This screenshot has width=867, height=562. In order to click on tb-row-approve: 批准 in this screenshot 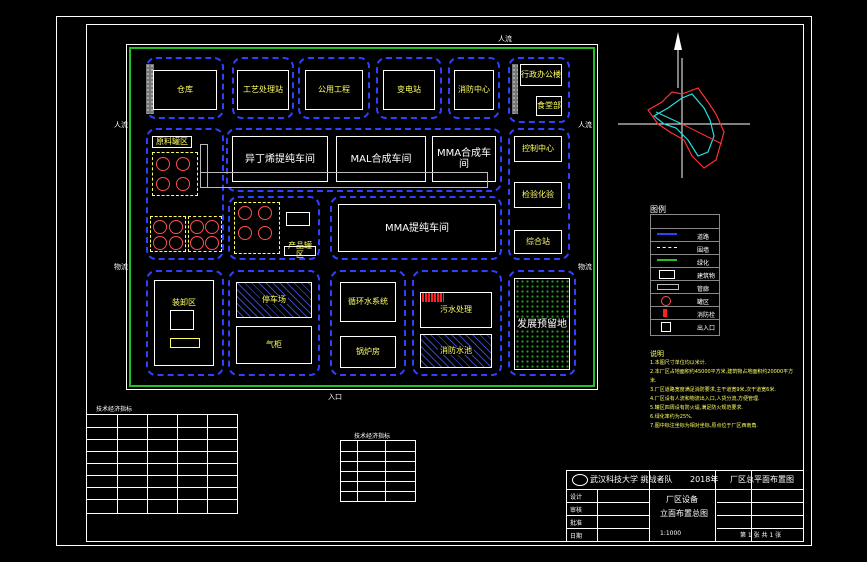, I will do `click(576, 523)`.